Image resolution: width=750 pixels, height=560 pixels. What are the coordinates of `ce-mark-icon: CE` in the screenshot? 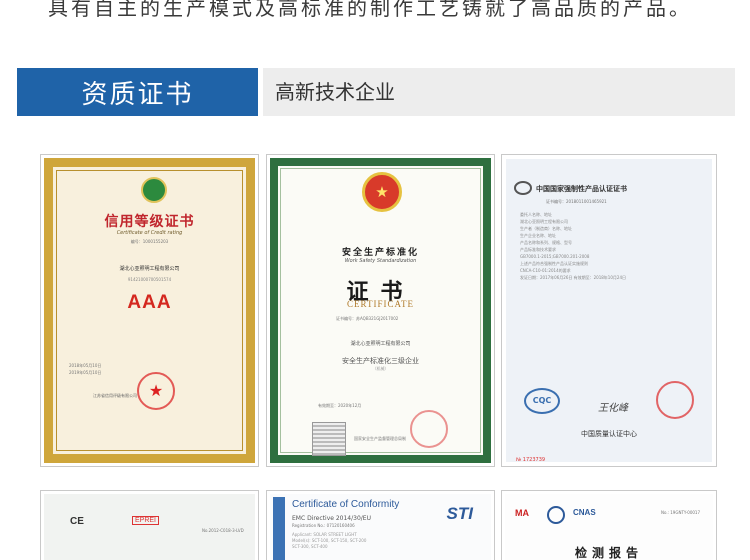 It's located at (77, 521).